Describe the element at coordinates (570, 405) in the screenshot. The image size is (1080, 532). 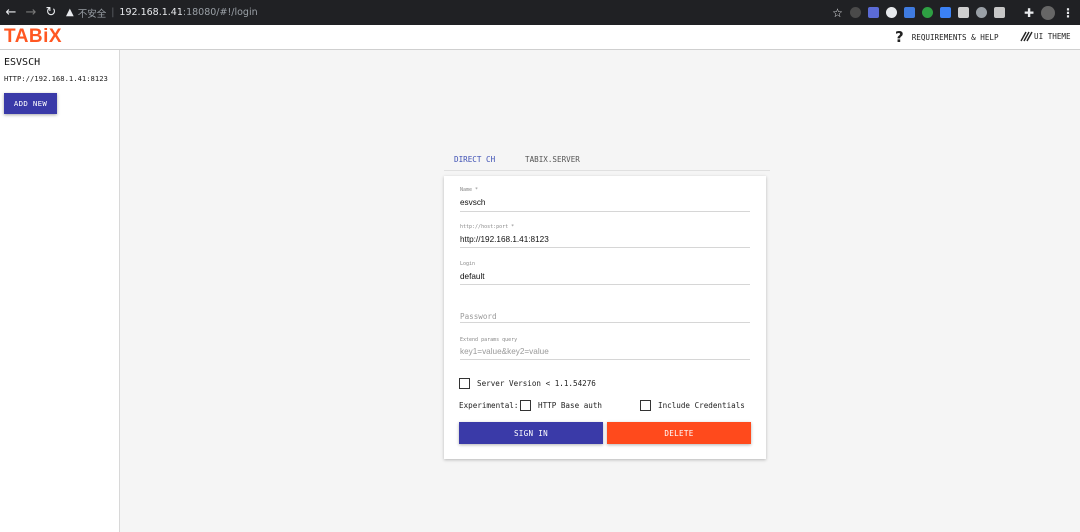
I see `http-base-auth-label: HTTP Base auth` at that location.